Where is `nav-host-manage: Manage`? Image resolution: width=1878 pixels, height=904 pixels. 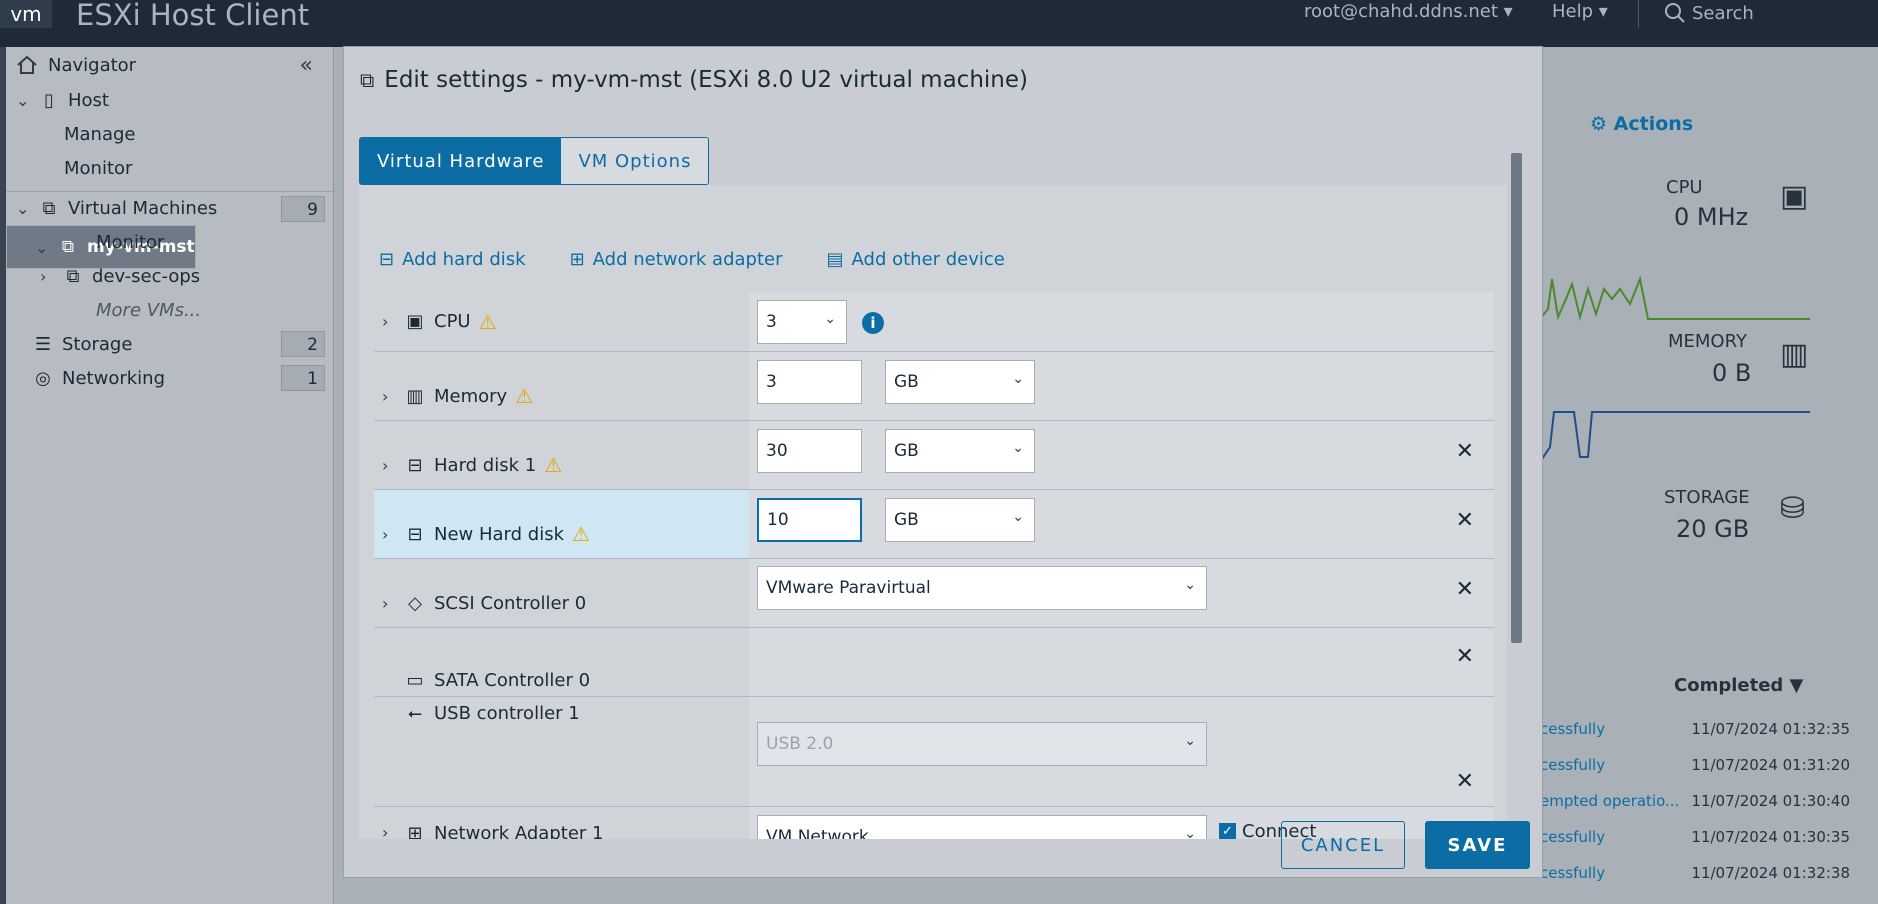 nav-host-manage: Manage is located at coordinates (169, 134).